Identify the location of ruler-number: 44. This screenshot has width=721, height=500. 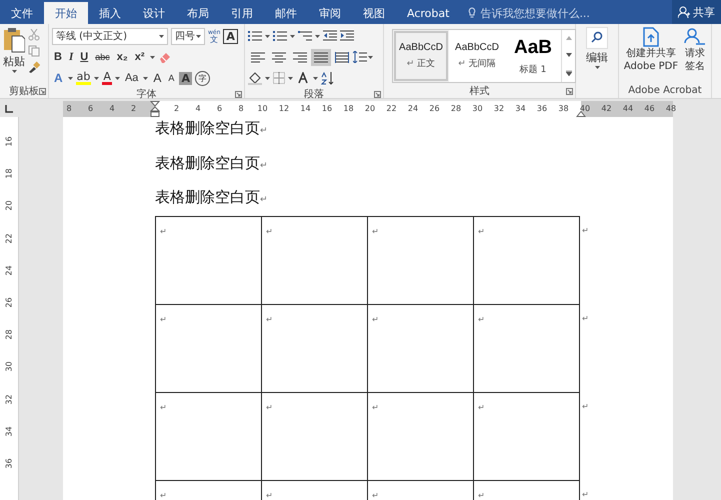
(628, 108).